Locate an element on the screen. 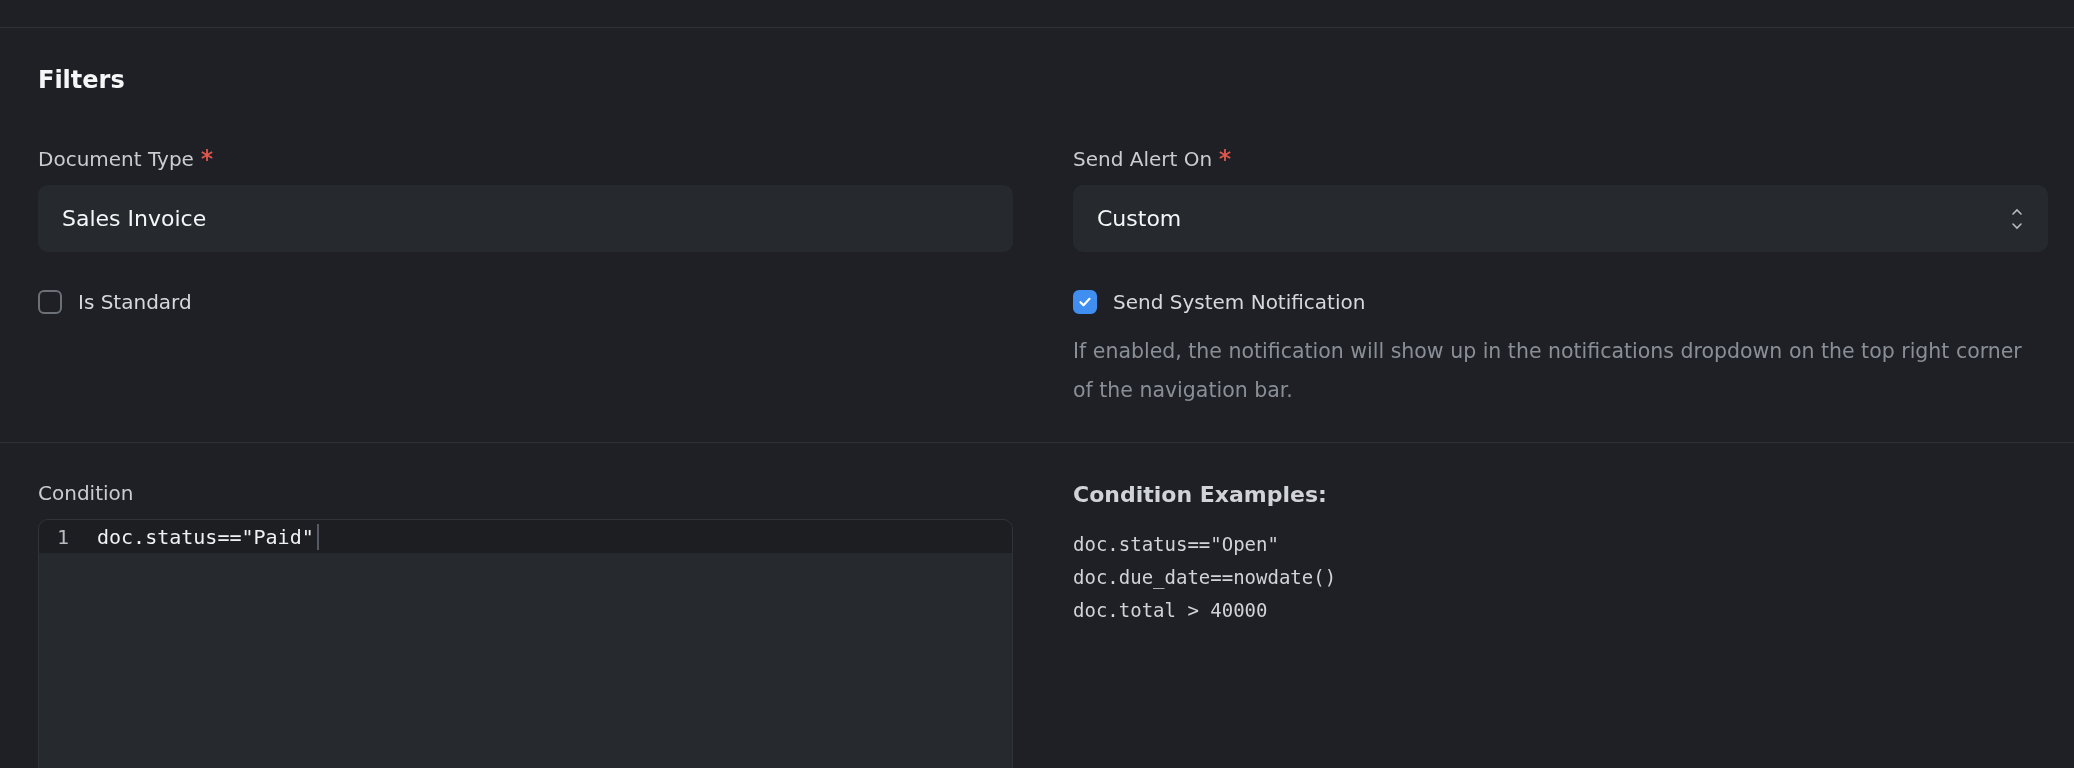 The image size is (2074, 768). field-label: Document Type is located at coordinates (116, 159).